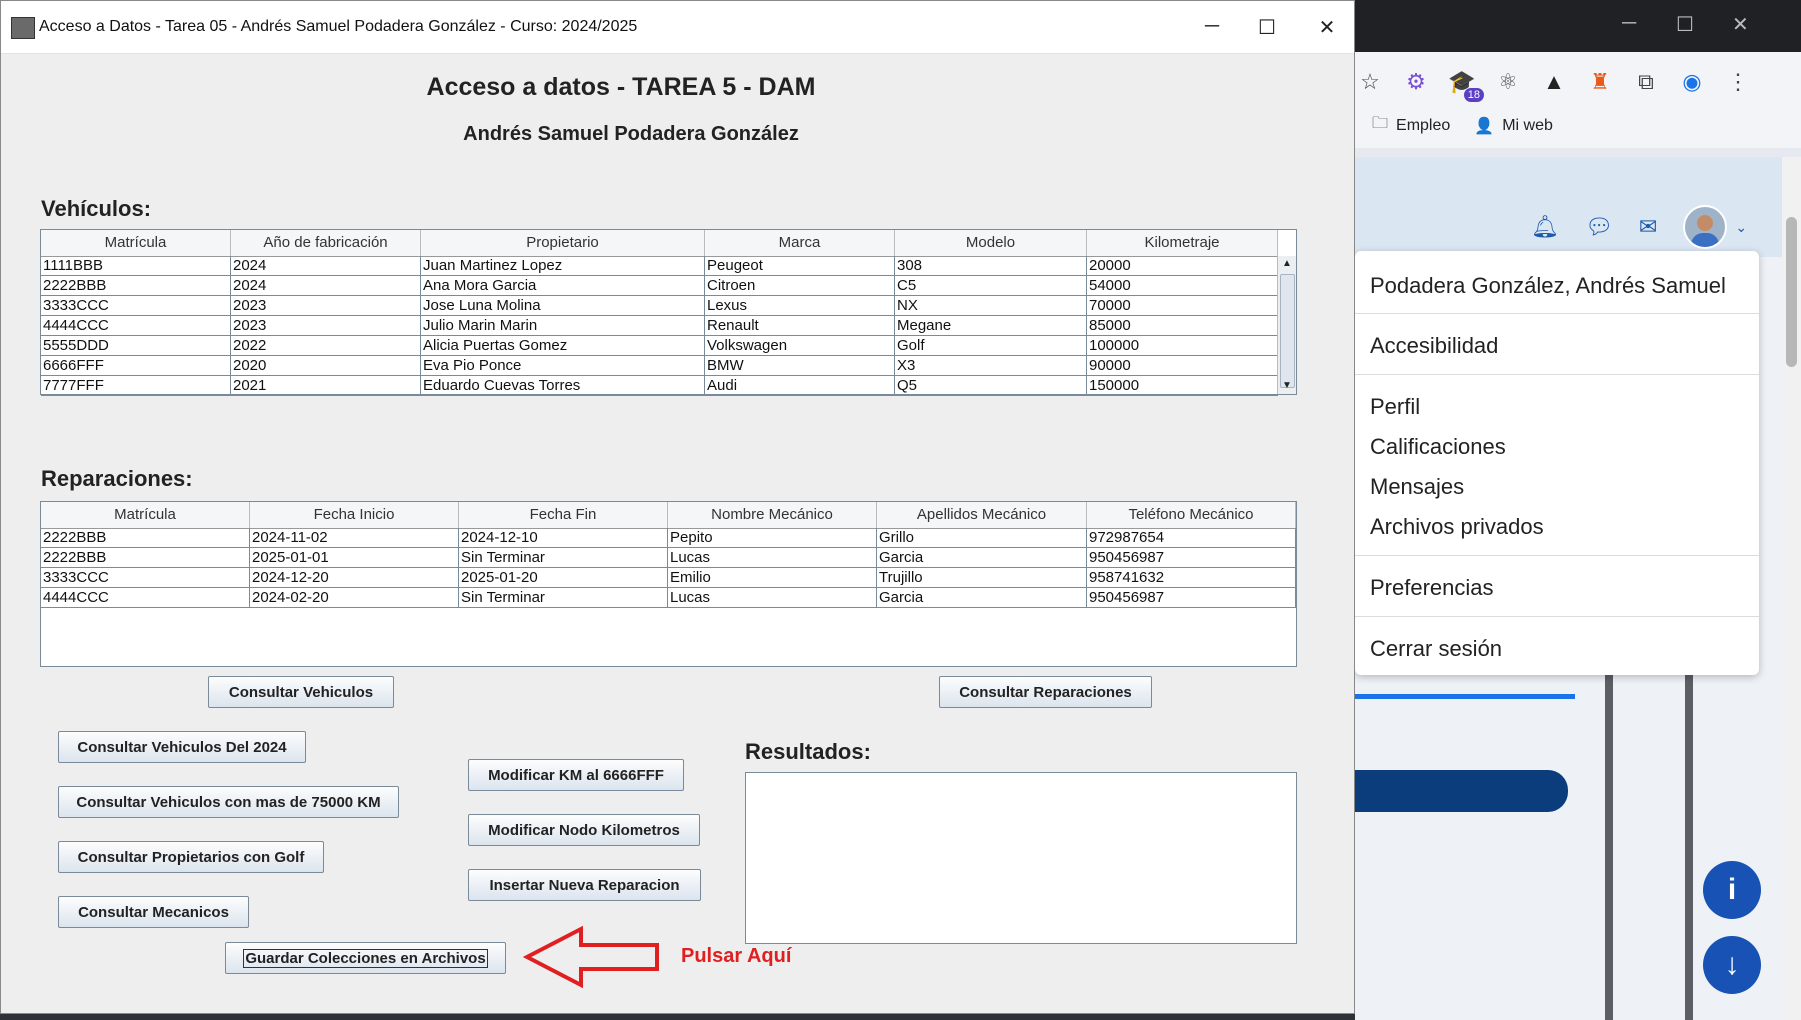 This screenshot has width=1801, height=1020. What do you see at coordinates (576, 775) in the screenshot?
I see `modificar-km-button: Modificar KM al 6666FFF` at bounding box center [576, 775].